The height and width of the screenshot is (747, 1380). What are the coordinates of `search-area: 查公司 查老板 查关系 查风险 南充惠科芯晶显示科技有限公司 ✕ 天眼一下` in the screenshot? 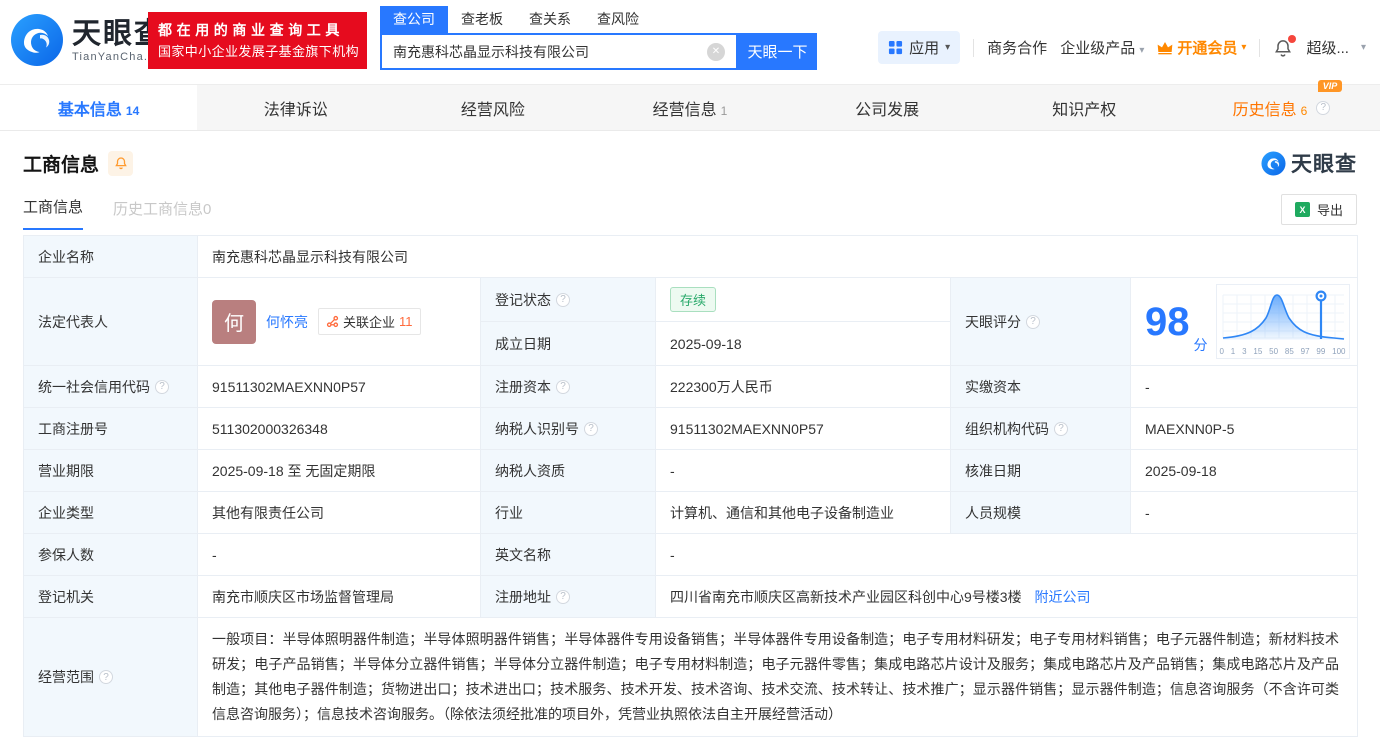 It's located at (598, 37).